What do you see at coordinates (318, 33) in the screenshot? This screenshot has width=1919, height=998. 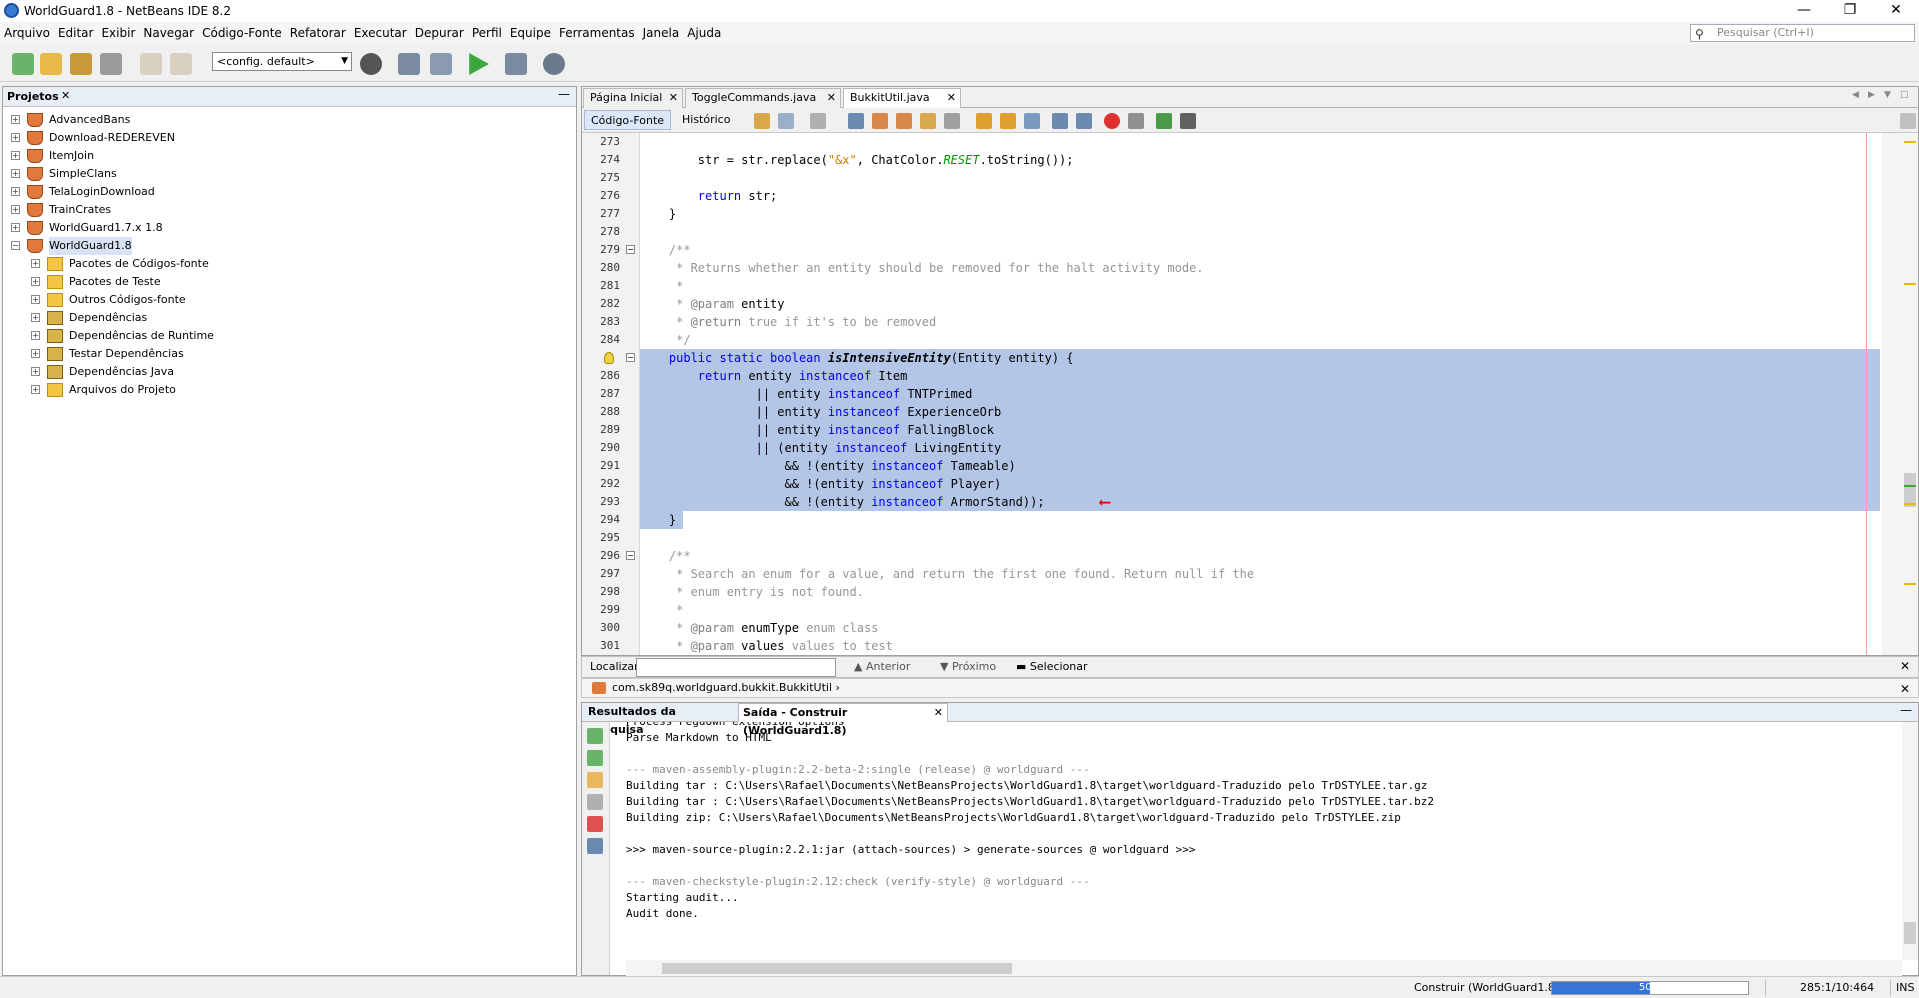 I see `menu-item-5: Refatorar` at bounding box center [318, 33].